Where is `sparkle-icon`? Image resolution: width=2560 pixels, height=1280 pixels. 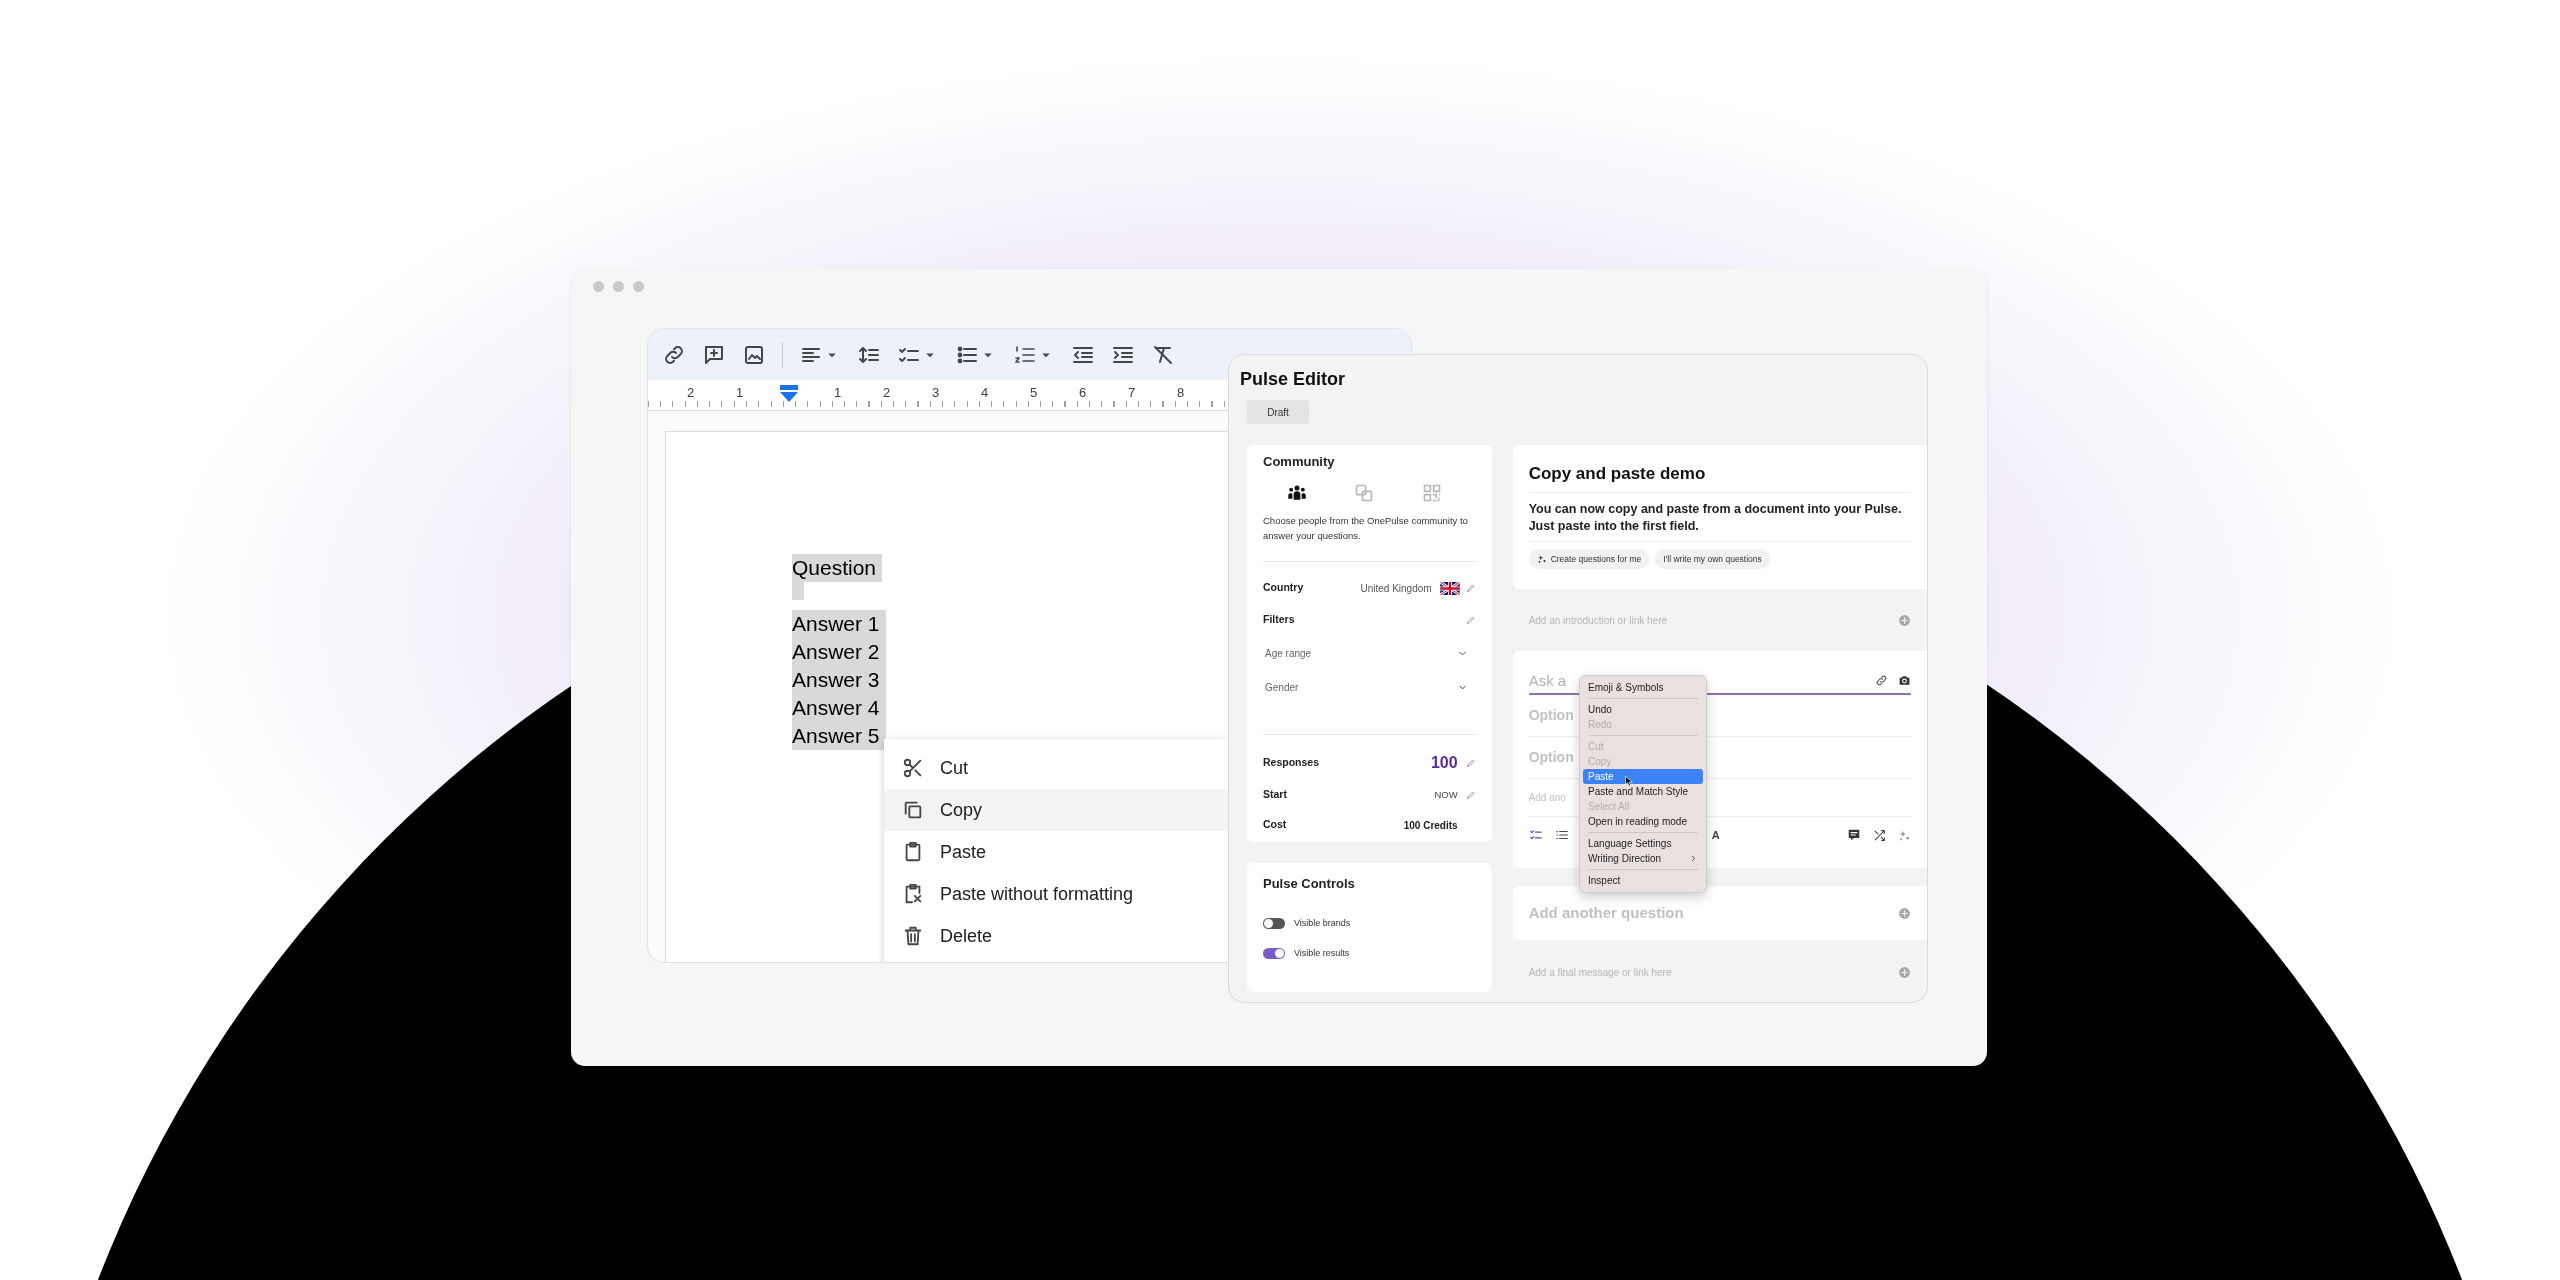 sparkle-icon is located at coordinates (1541, 559).